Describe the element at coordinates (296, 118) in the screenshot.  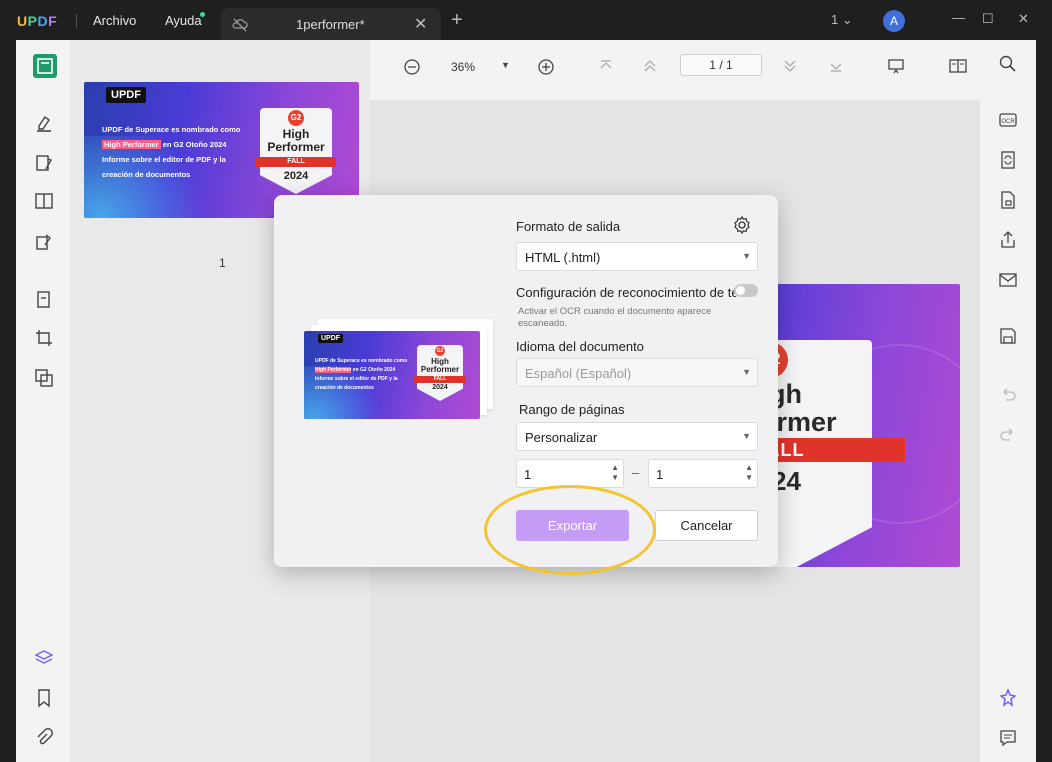
I see `thumbnail-g2-logo: G2` at that location.